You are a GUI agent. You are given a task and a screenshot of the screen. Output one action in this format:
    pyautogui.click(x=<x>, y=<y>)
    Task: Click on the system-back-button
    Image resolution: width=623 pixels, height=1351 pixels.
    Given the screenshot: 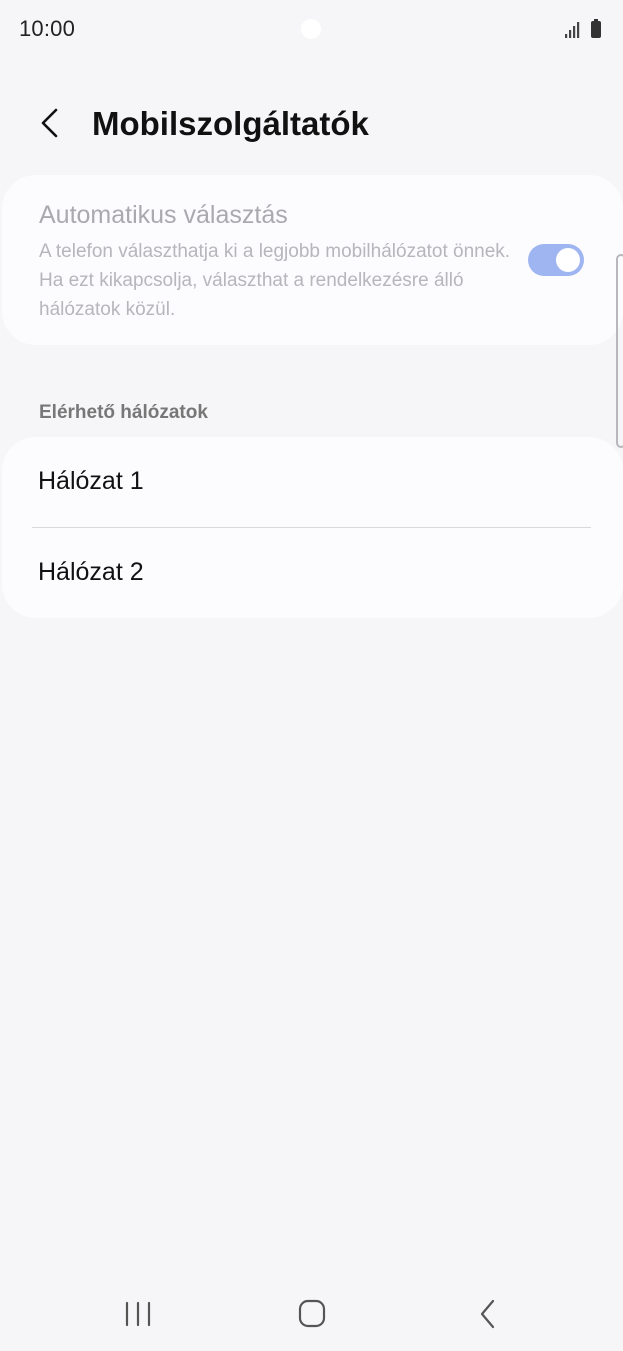 What is the action you would take?
    pyautogui.click(x=487, y=1314)
    